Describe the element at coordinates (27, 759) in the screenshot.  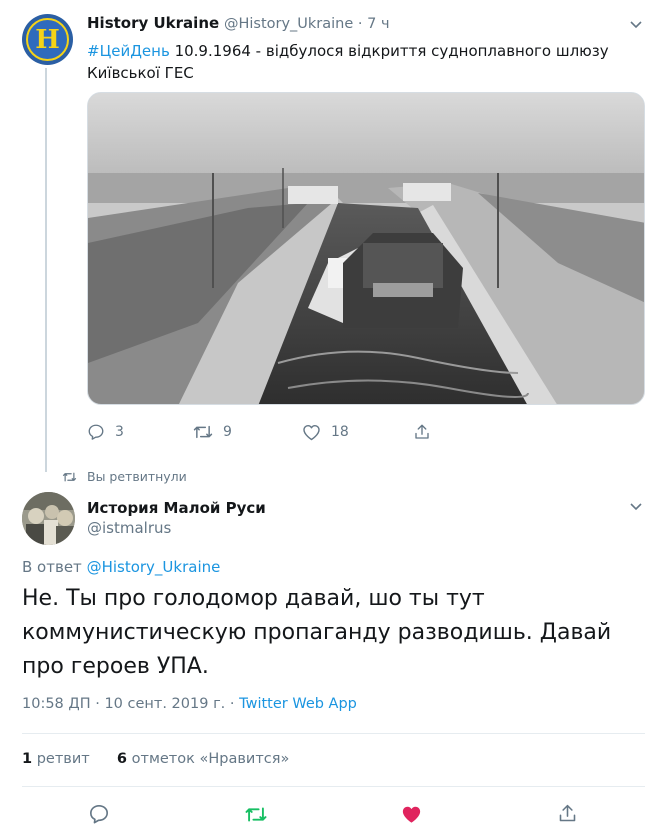
I see `retweet-stat-count: 1` at that location.